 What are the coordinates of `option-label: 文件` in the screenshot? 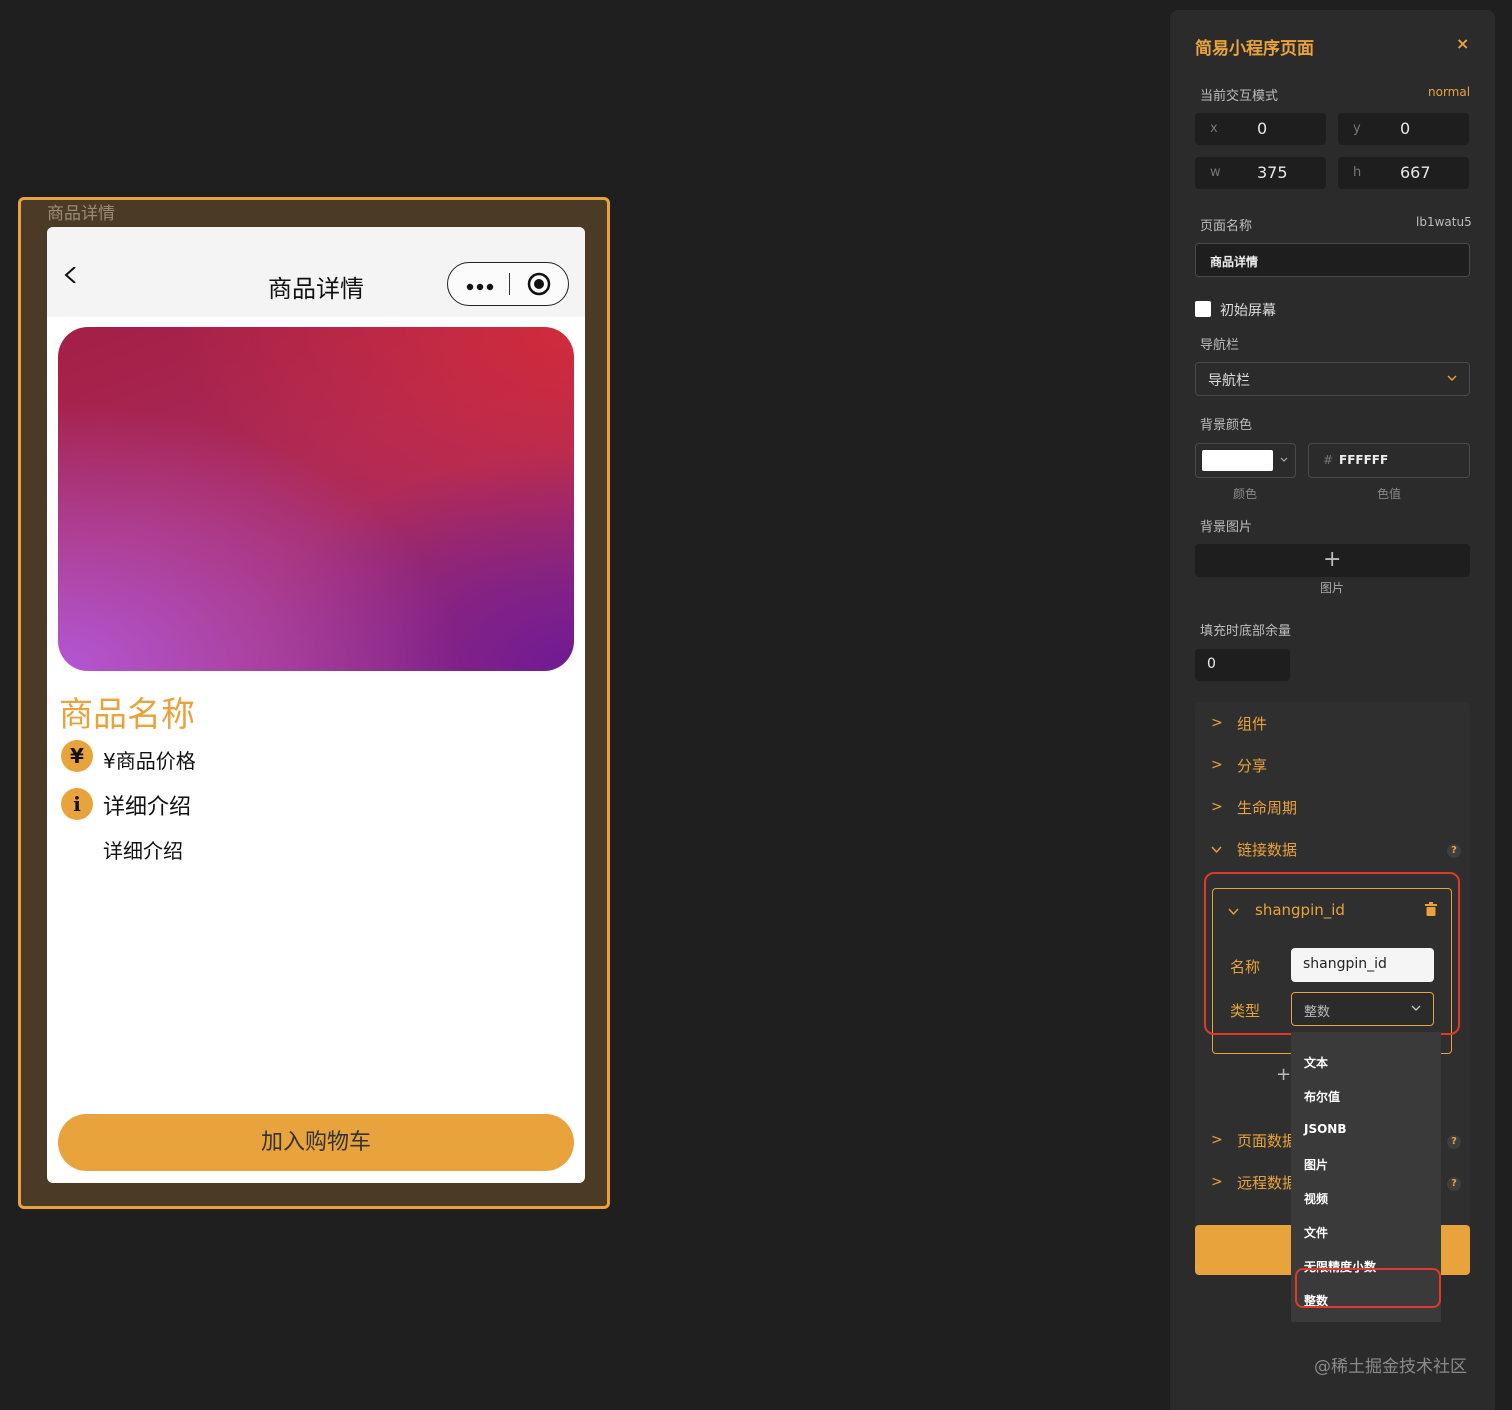 It's located at (1316, 1233).